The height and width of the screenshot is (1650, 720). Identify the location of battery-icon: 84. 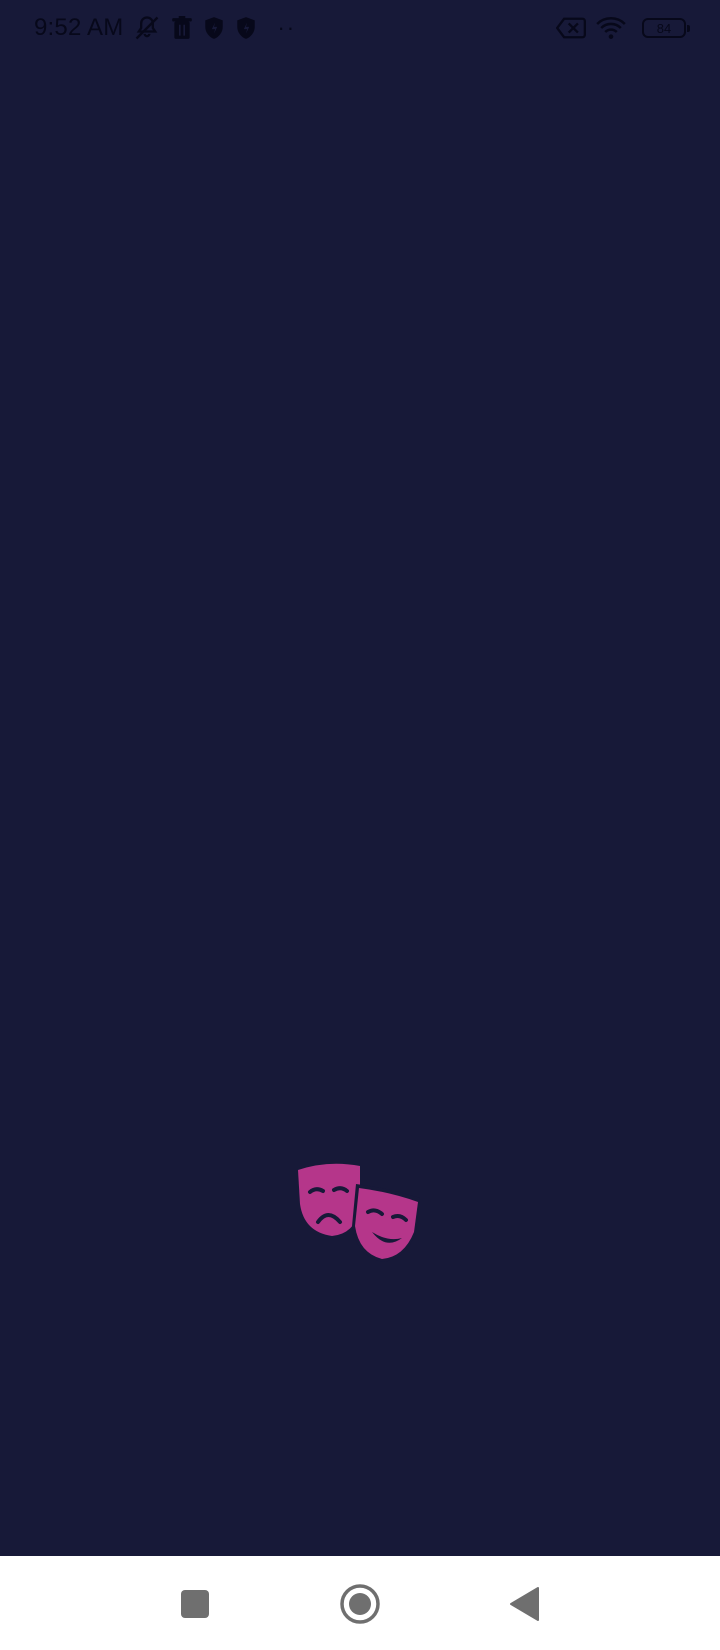
(666, 28).